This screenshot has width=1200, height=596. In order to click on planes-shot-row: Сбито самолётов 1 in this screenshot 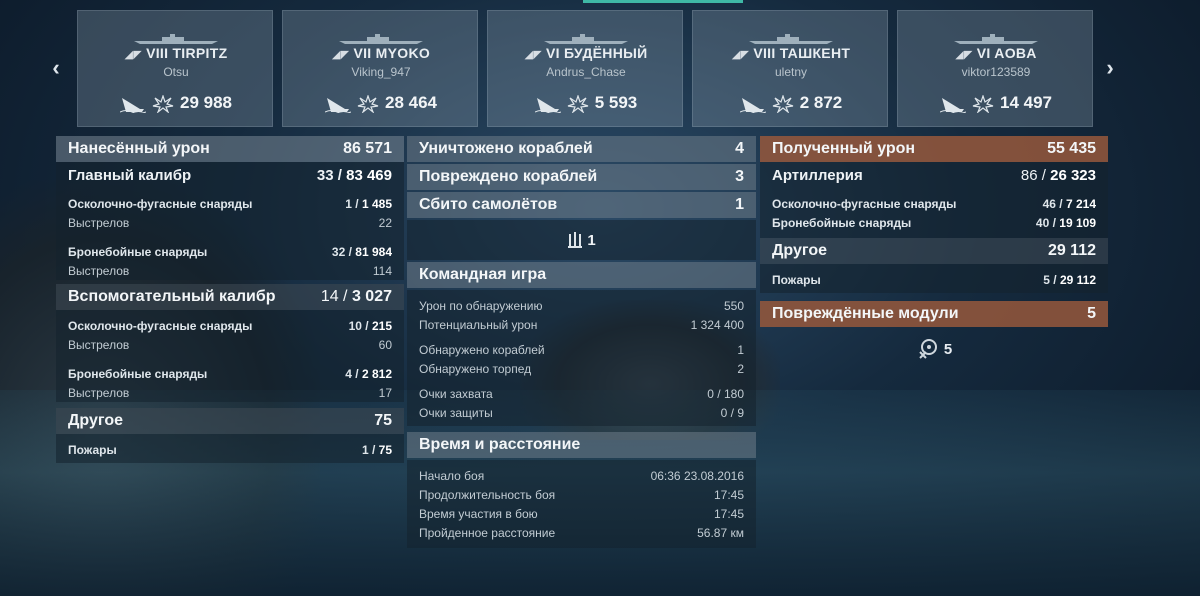, I will do `click(581, 205)`.